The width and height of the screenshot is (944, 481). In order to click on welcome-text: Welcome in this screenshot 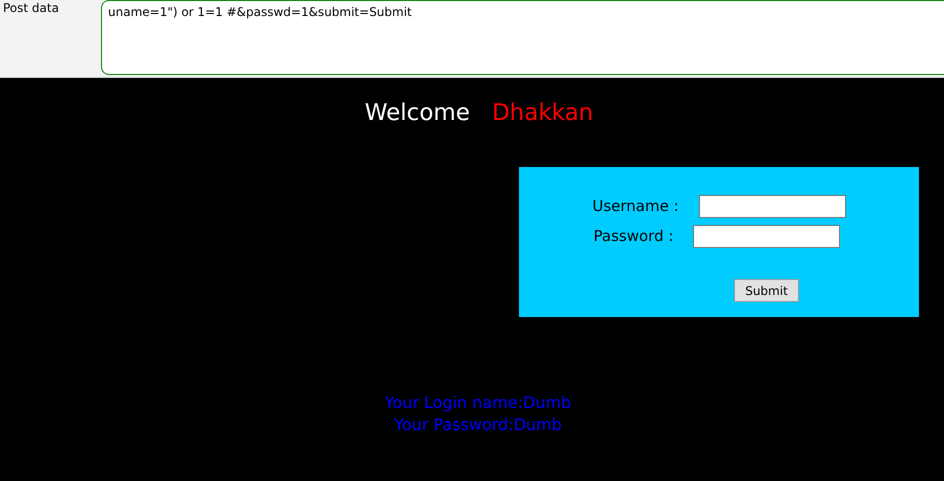, I will do `click(417, 113)`.